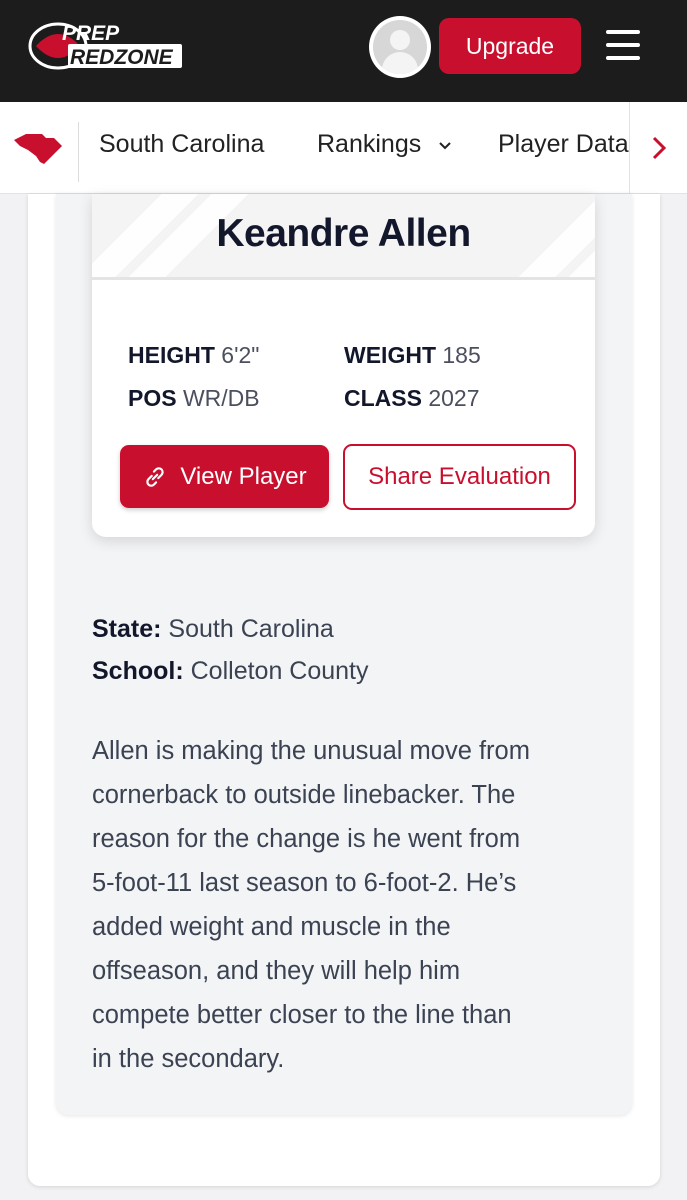 This screenshot has width=687, height=1200. I want to click on player-height: HEIGHT 6'2", so click(194, 355).